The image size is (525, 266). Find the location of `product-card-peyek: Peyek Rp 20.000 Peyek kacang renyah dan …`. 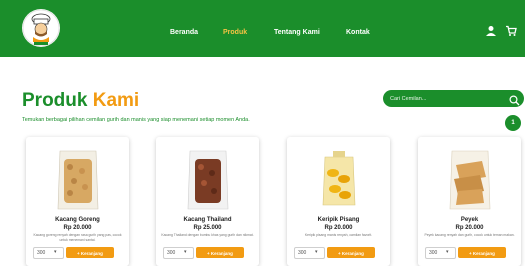

product-card-peyek: Peyek Rp 20.000 Peyek kacang renyah dan … is located at coordinates (469, 201).